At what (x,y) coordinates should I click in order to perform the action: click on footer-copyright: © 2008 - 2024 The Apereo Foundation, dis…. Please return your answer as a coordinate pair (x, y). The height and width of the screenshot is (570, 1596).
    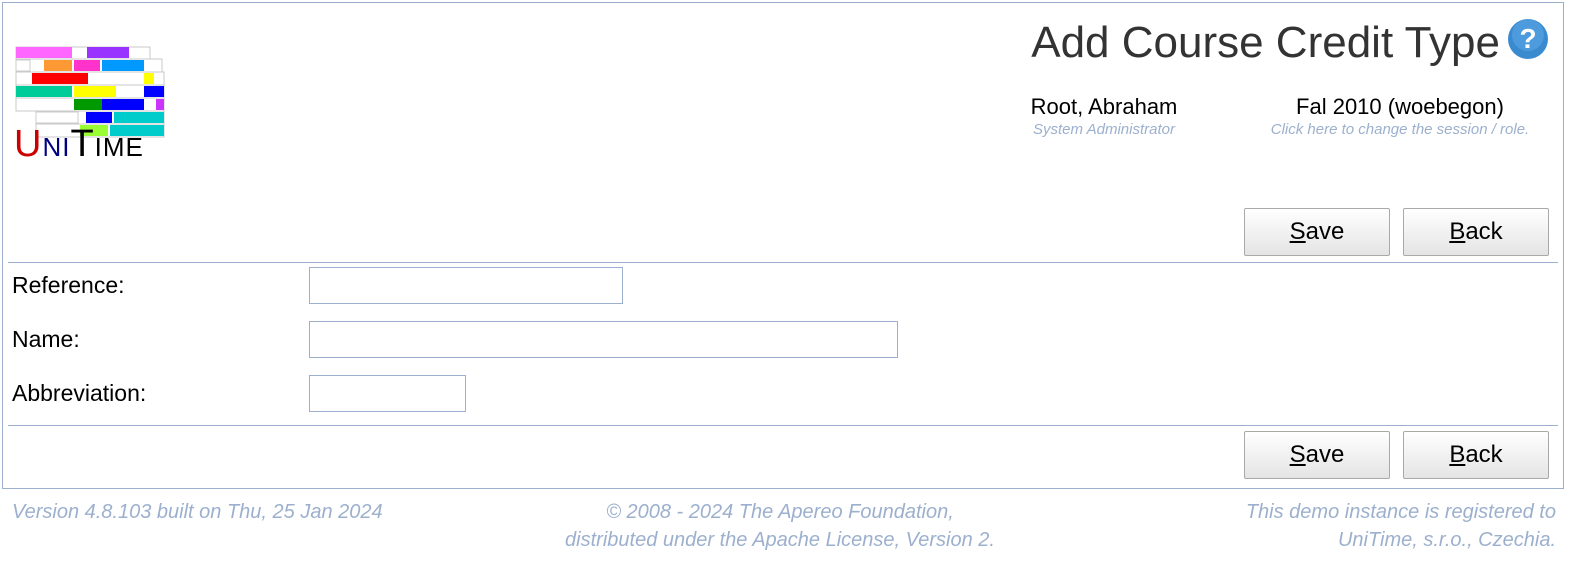
    Looking at the image, I should click on (780, 526).